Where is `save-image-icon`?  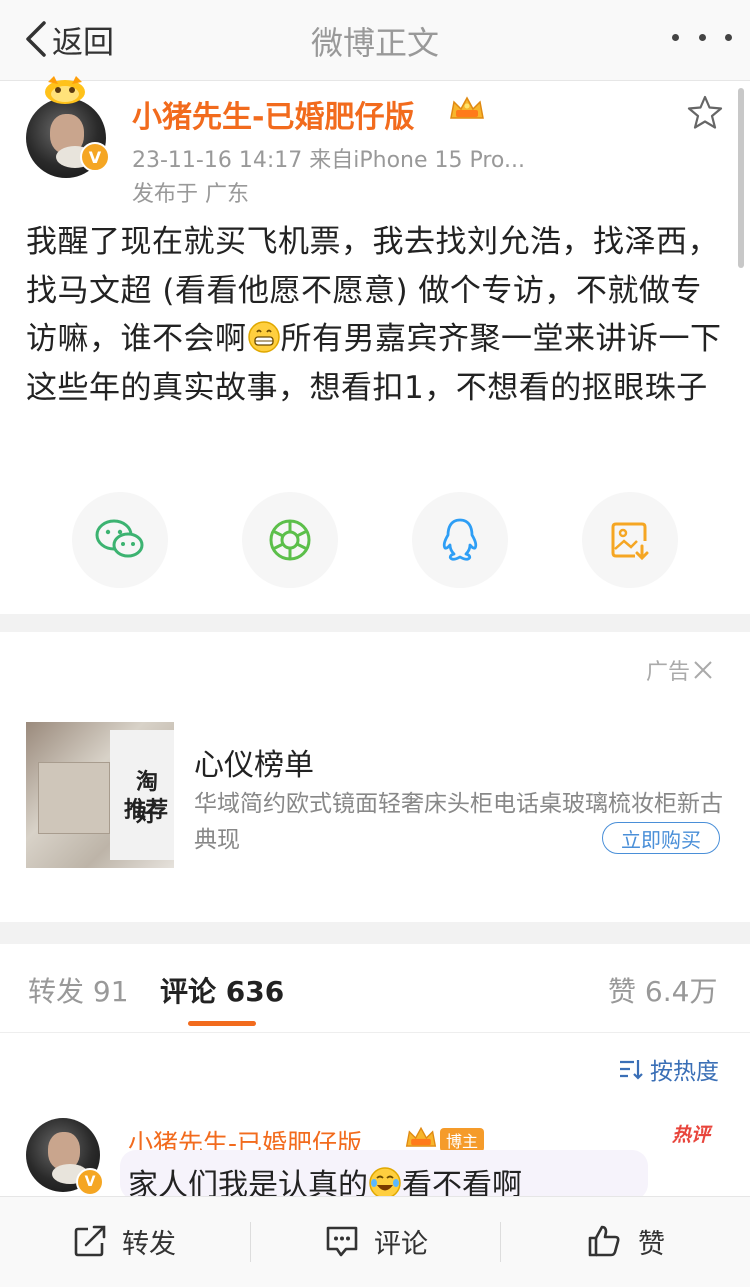
save-image-icon is located at coordinates (630, 541).